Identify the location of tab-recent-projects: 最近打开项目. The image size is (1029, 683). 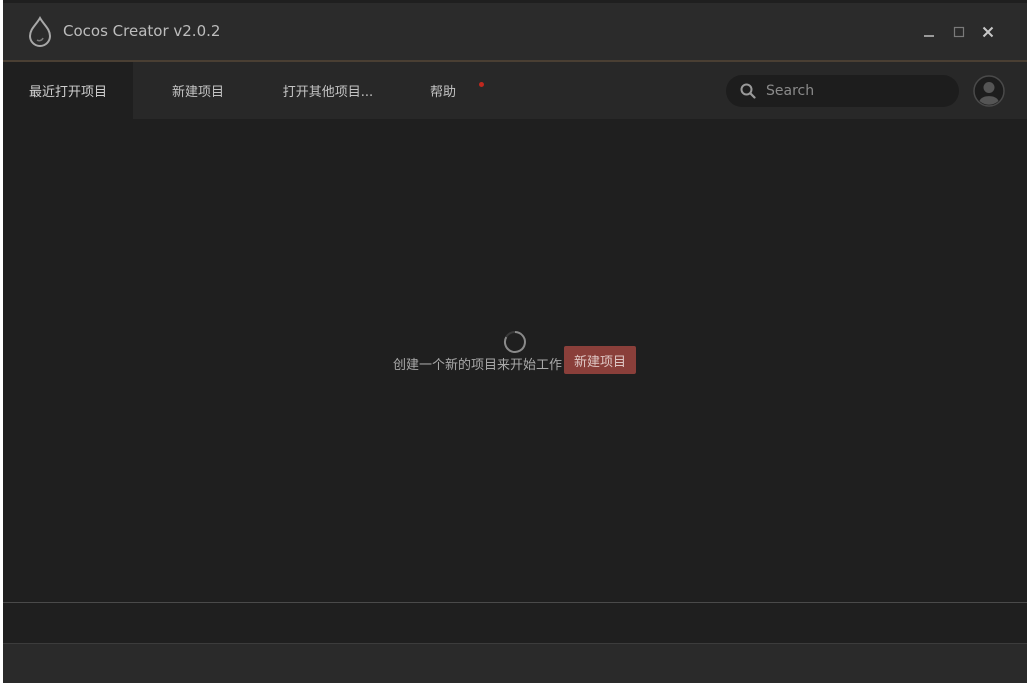
(68, 90).